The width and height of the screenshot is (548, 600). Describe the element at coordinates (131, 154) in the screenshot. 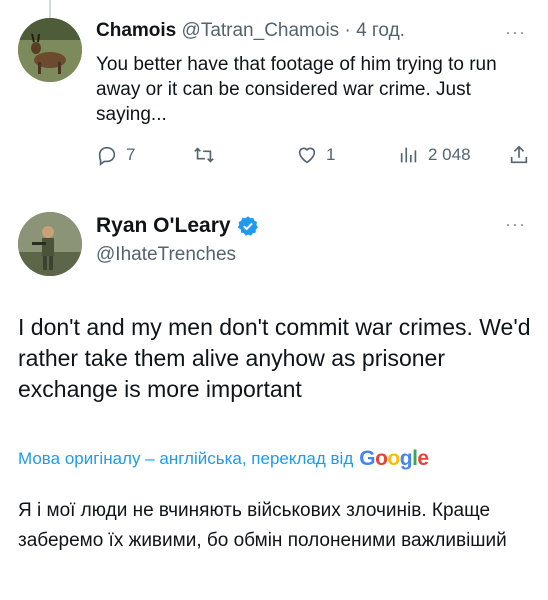

I see `reply-count: 7` at that location.